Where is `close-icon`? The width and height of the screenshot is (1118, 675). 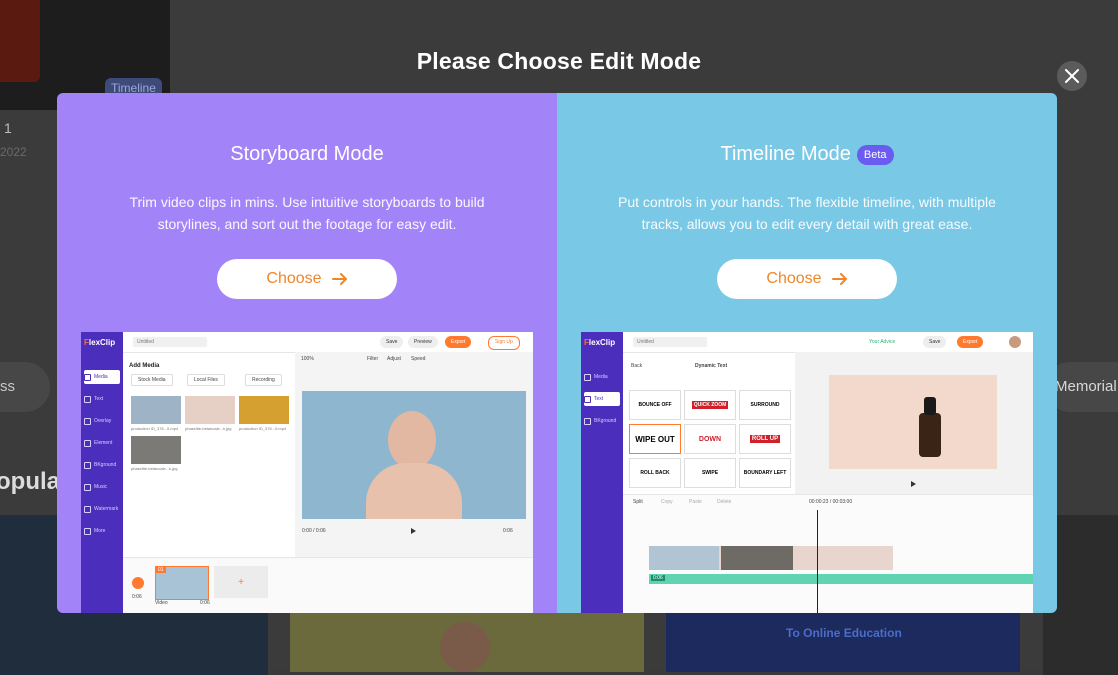 close-icon is located at coordinates (1072, 76).